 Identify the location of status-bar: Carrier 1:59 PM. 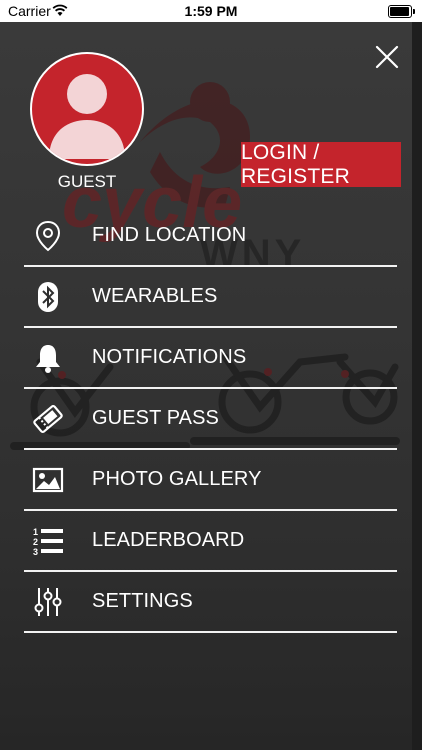
(211, 11).